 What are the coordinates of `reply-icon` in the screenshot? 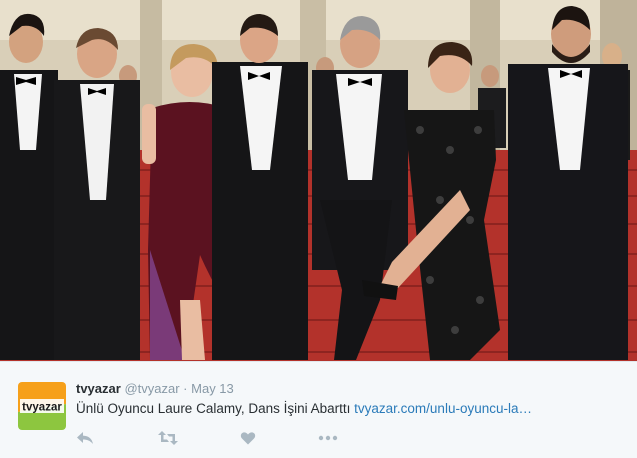 It's located at (85, 438).